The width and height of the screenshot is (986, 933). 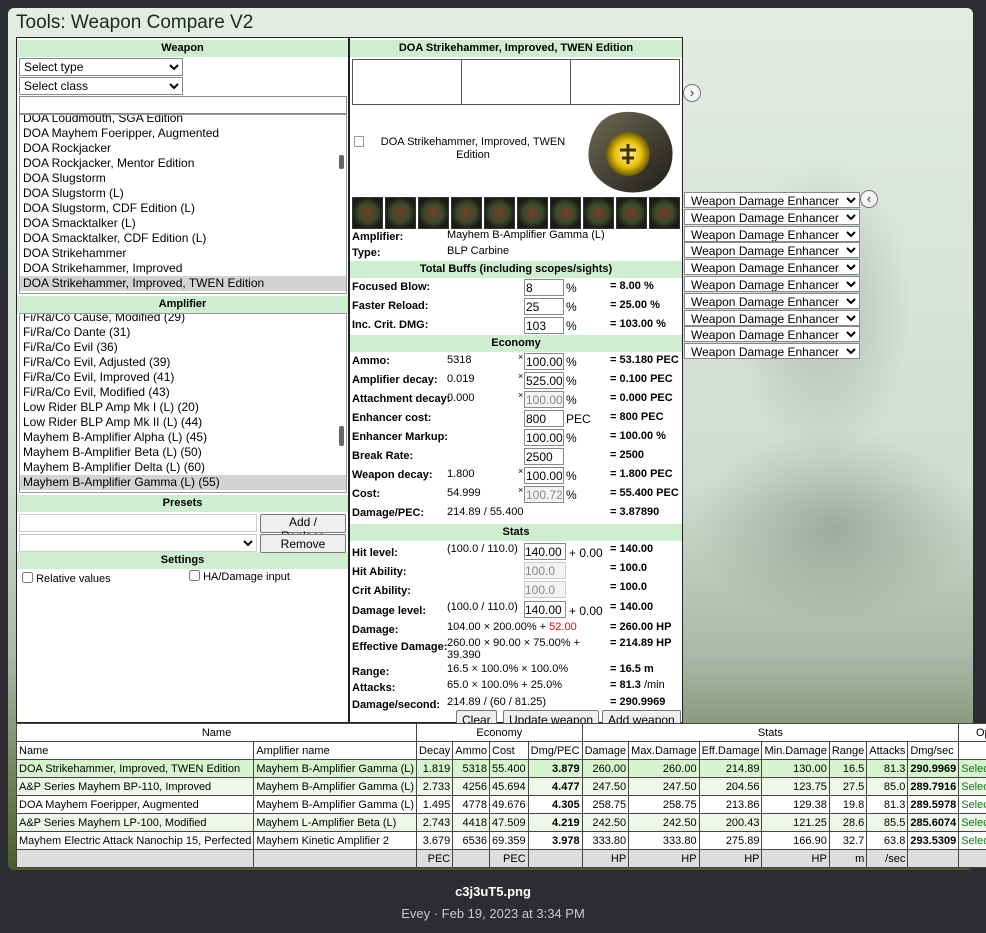 What do you see at coordinates (545, 551) in the screenshot?
I see `hit-level-input` at bounding box center [545, 551].